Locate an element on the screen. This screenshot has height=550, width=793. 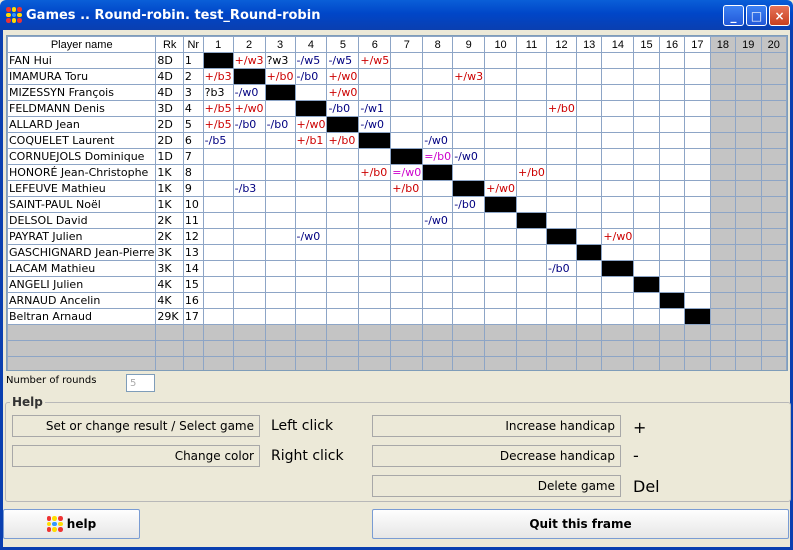
player-row: HONORÉ Jean-Christophe 1K 8 +/b0 =/w0 +/b0 is located at coordinates (397, 172).